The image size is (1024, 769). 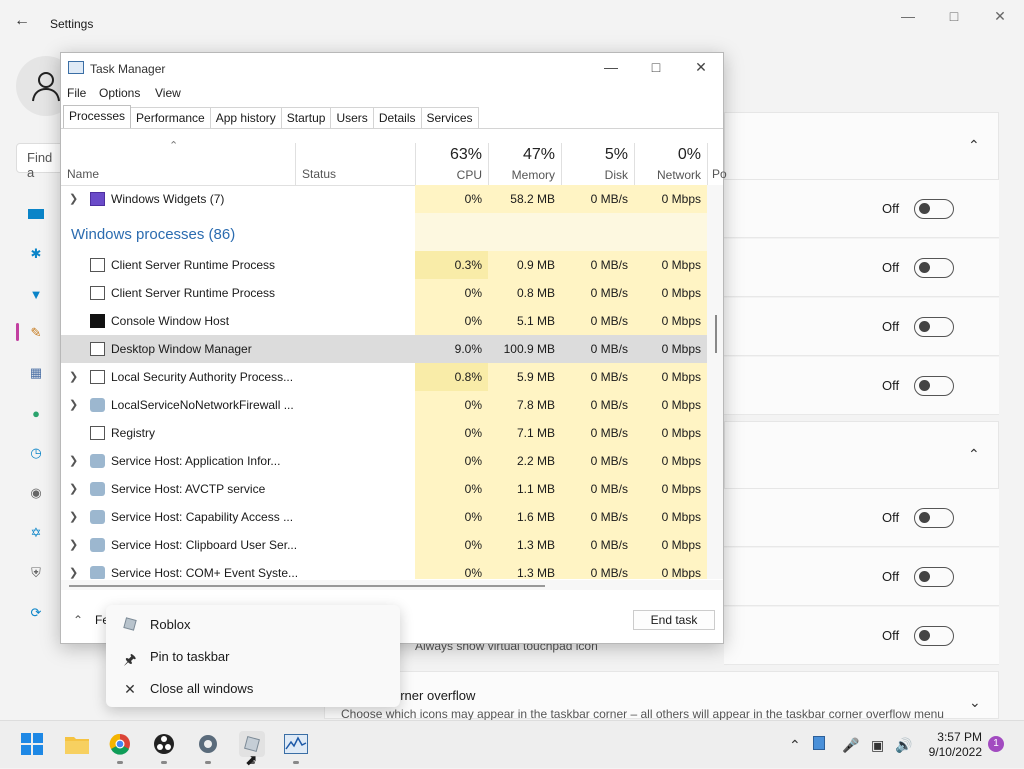 What do you see at coordinates (819, 743) in the screenshot?
I see `tray-app-icon` at bounding box center [819, 743].